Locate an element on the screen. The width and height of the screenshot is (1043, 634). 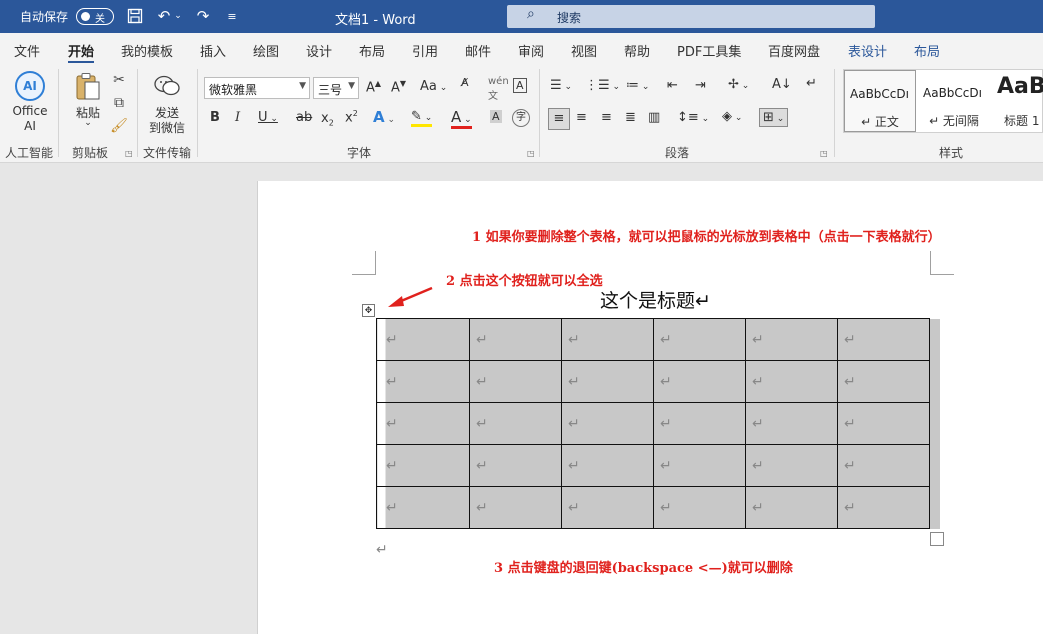
align-center-icon: ≡ is located at coordinates (581, 117).